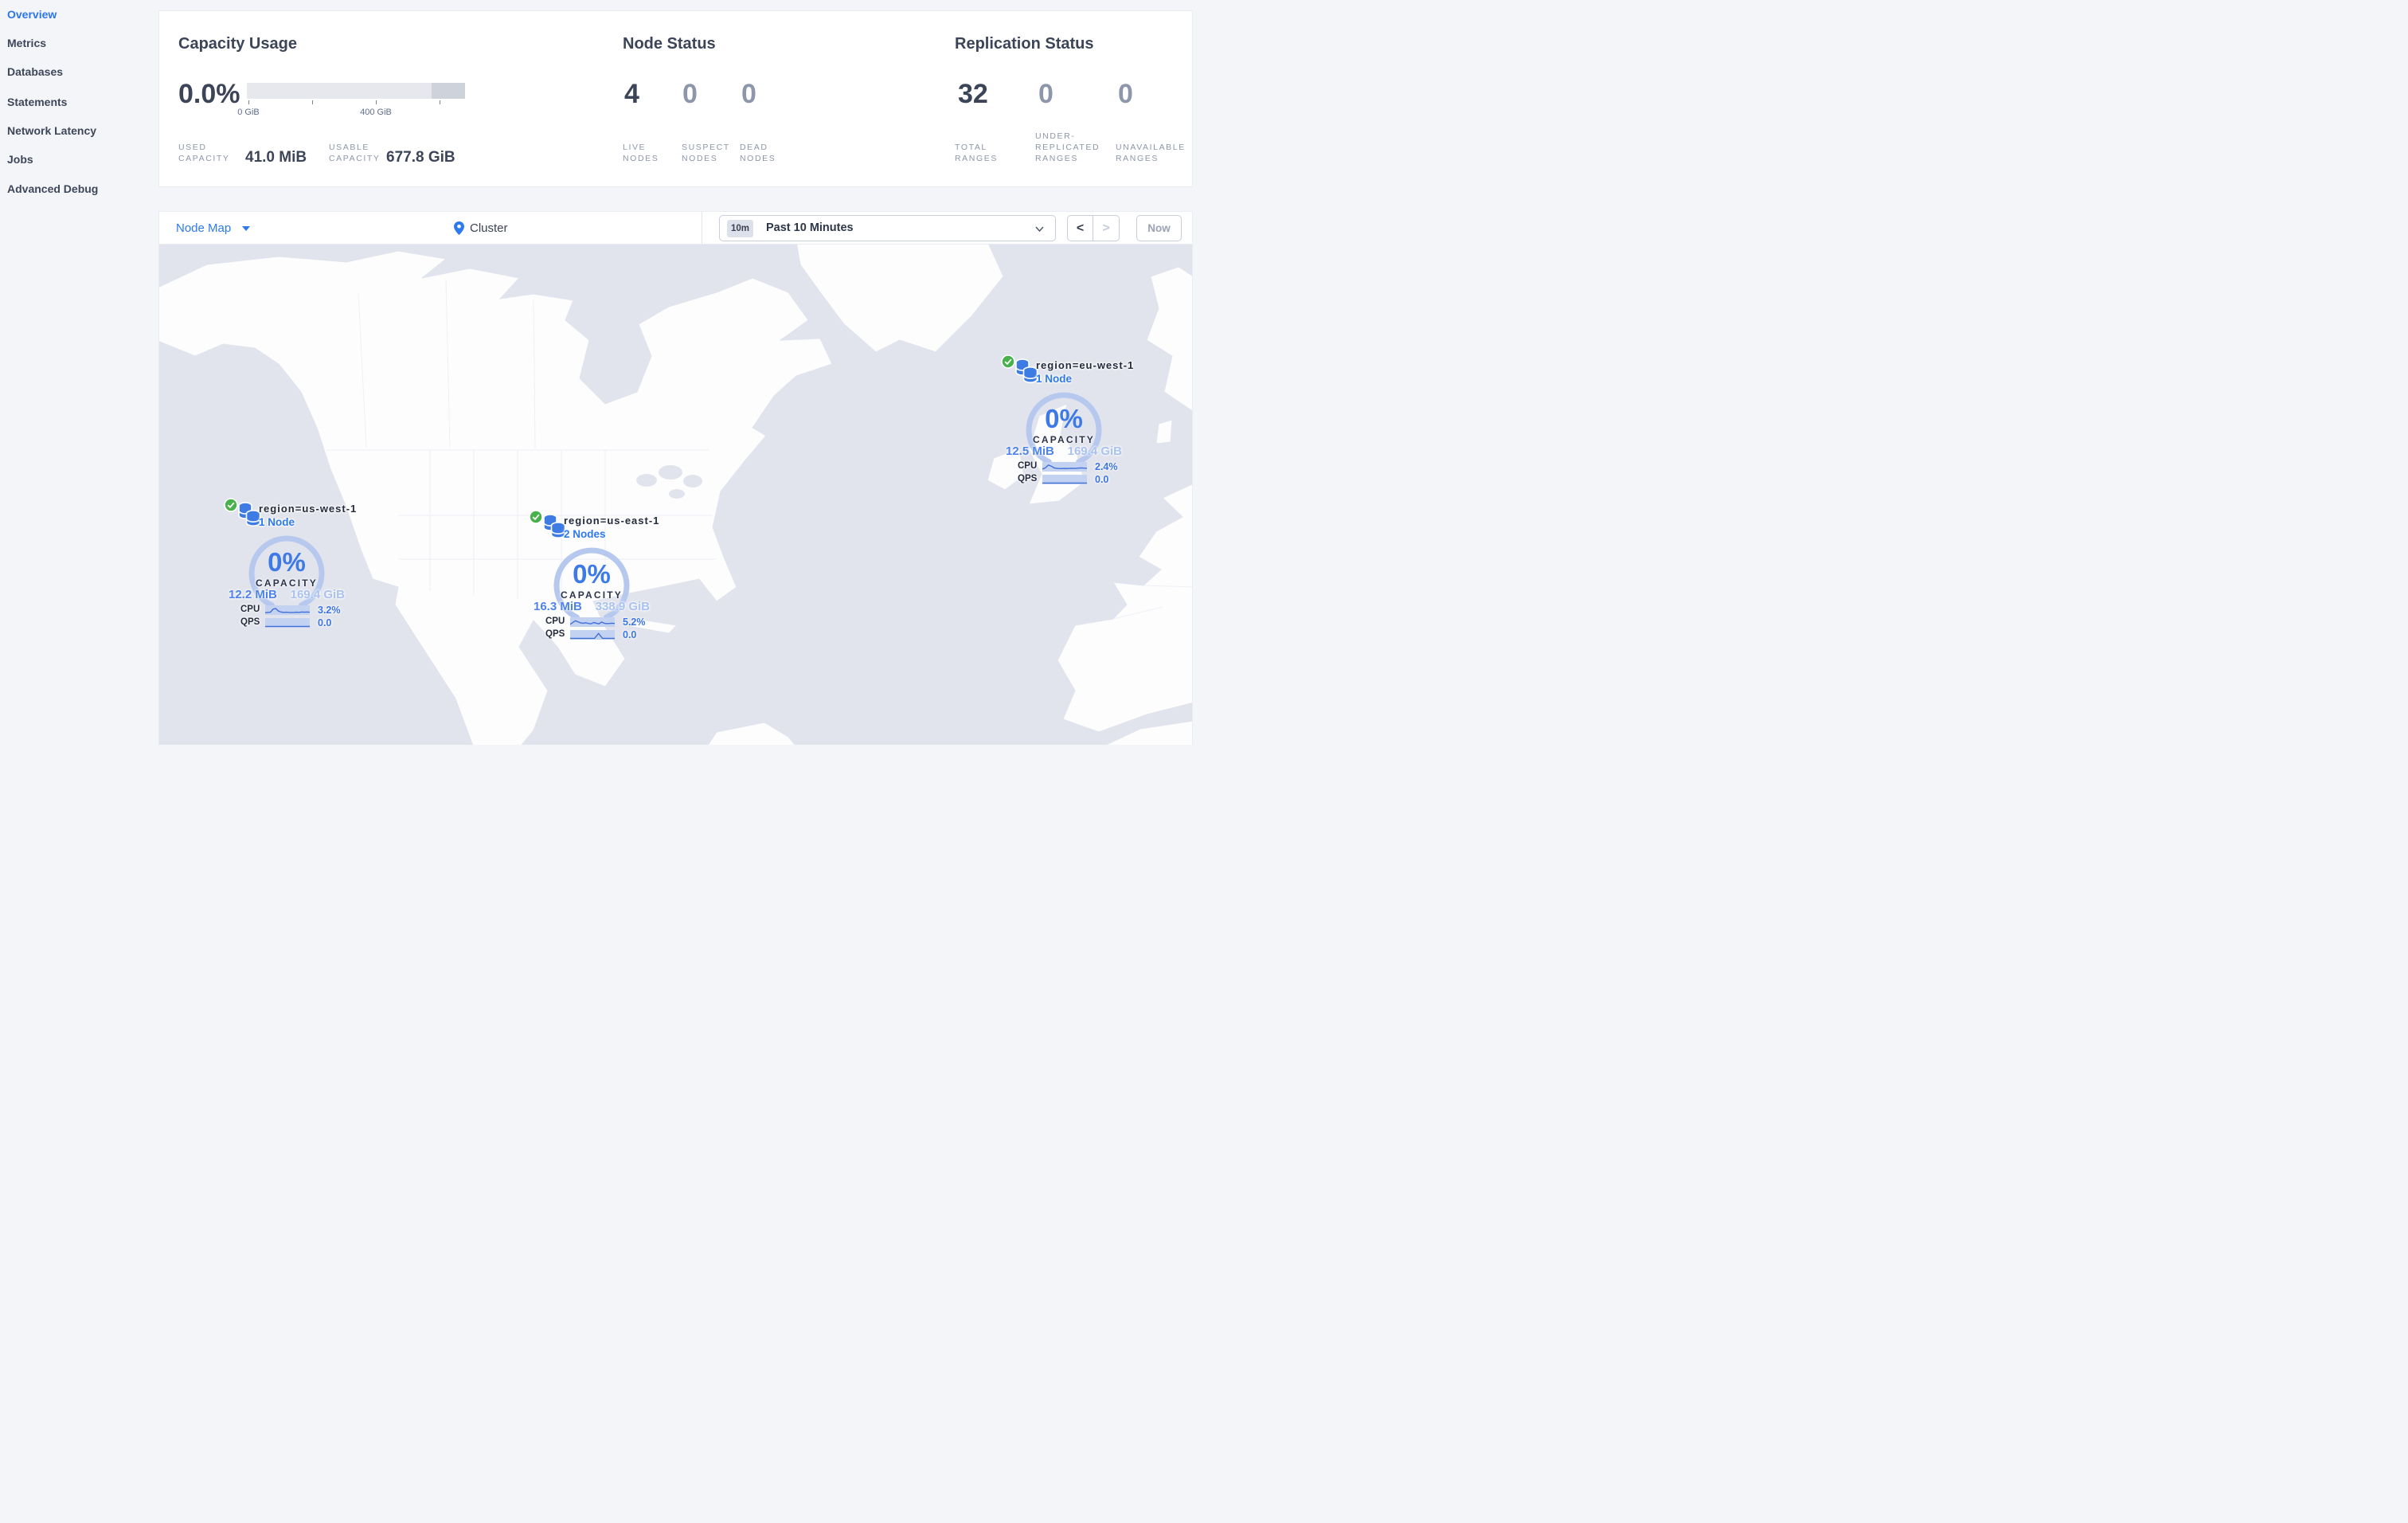  I want to click on used-capacity-value: 41.0 MiB, so click(276, 157).